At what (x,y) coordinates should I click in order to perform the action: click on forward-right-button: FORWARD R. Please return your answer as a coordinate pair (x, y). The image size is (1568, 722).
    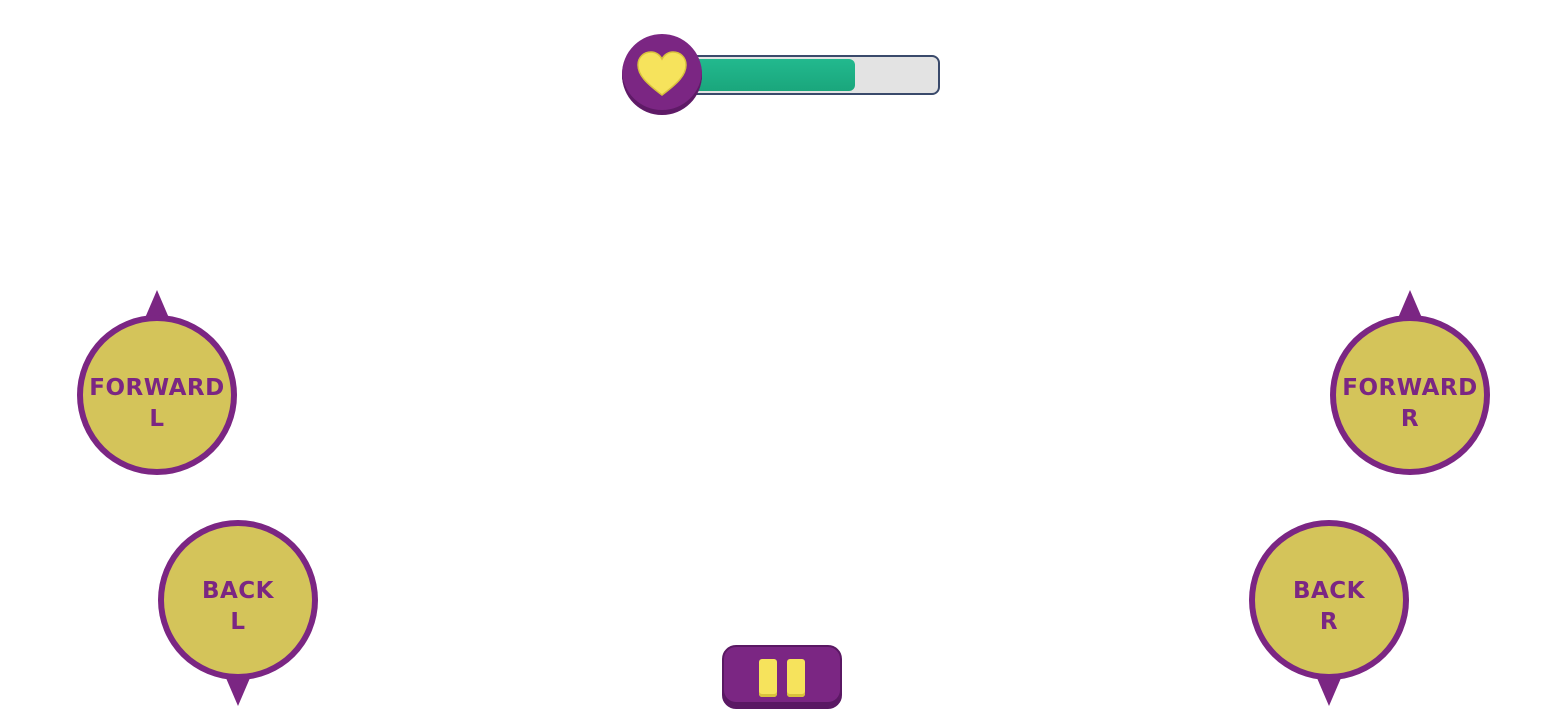
    Looking at the image, I should click on (1410, 388).